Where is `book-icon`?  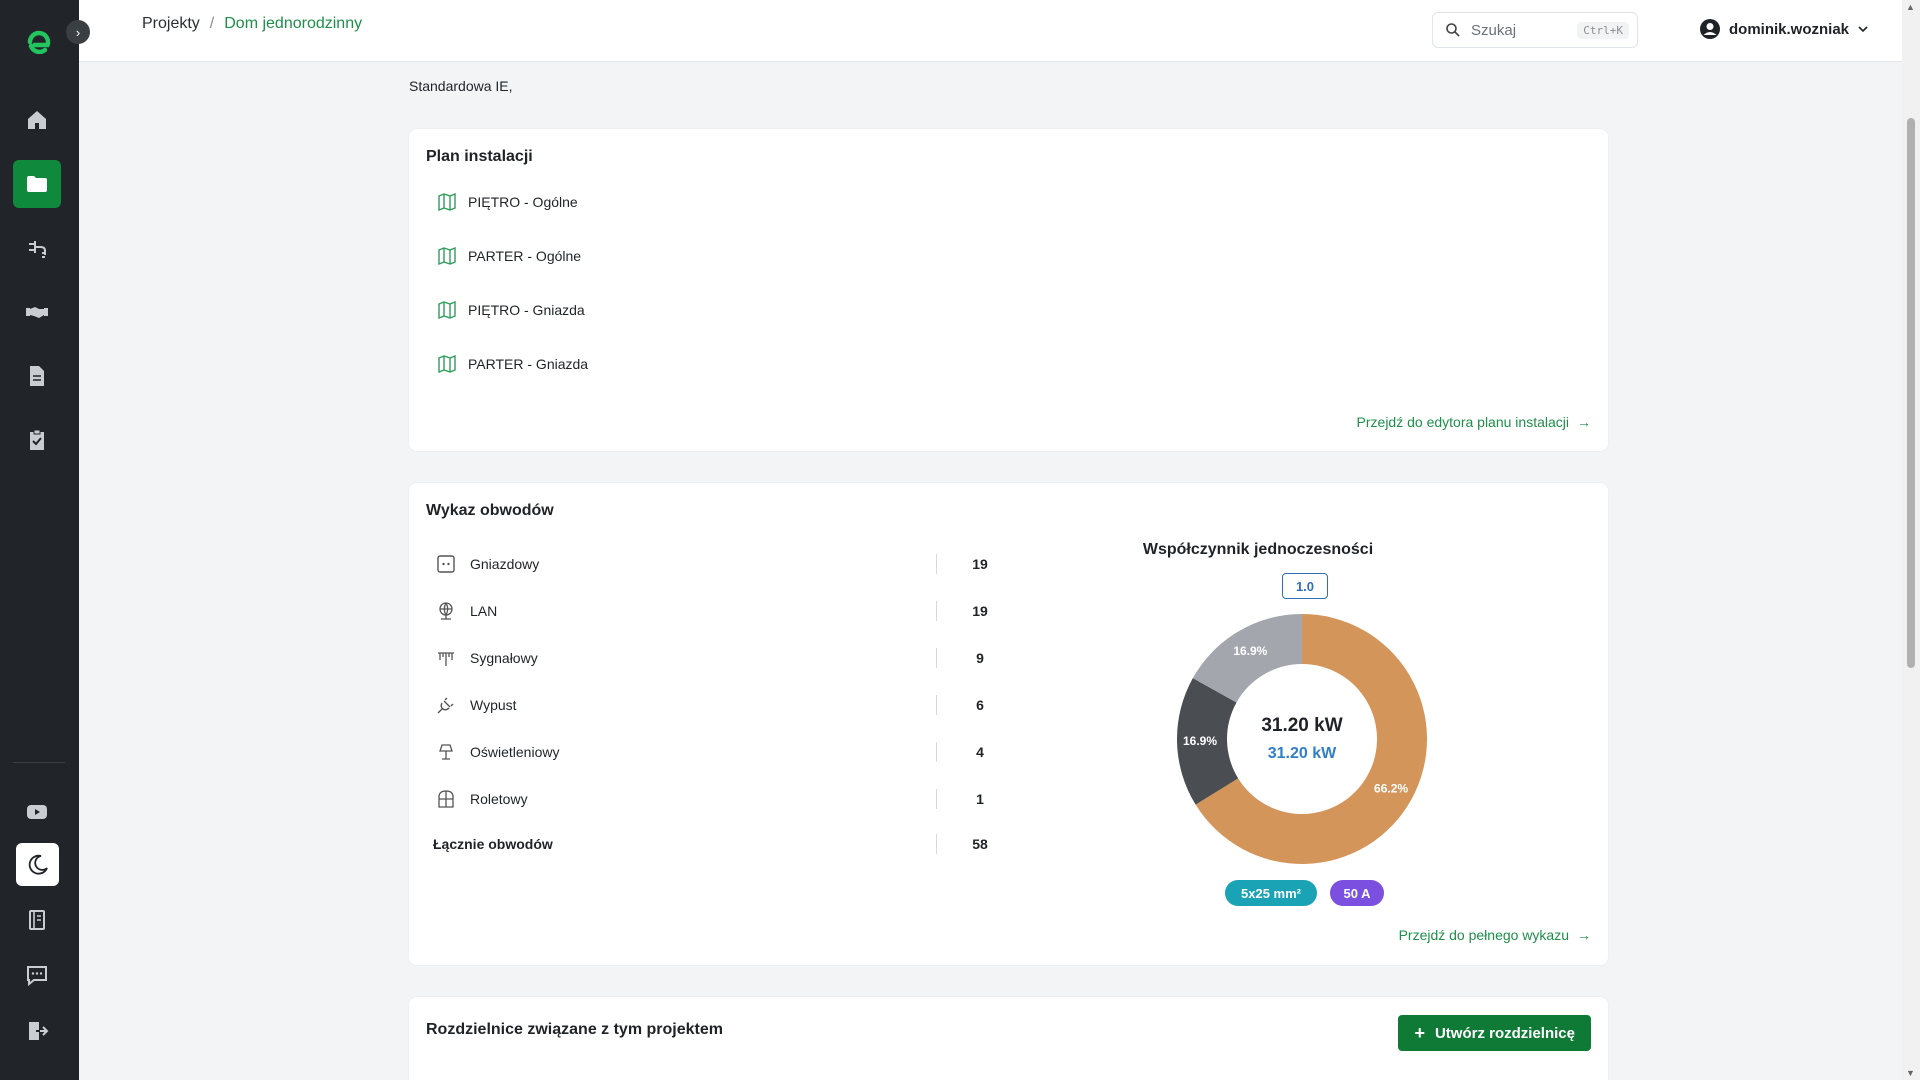 book-icon is located at coordinates (37, 920).